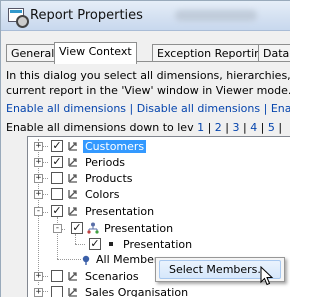  I want to click on level-bullet-icon, so click(111, 244).